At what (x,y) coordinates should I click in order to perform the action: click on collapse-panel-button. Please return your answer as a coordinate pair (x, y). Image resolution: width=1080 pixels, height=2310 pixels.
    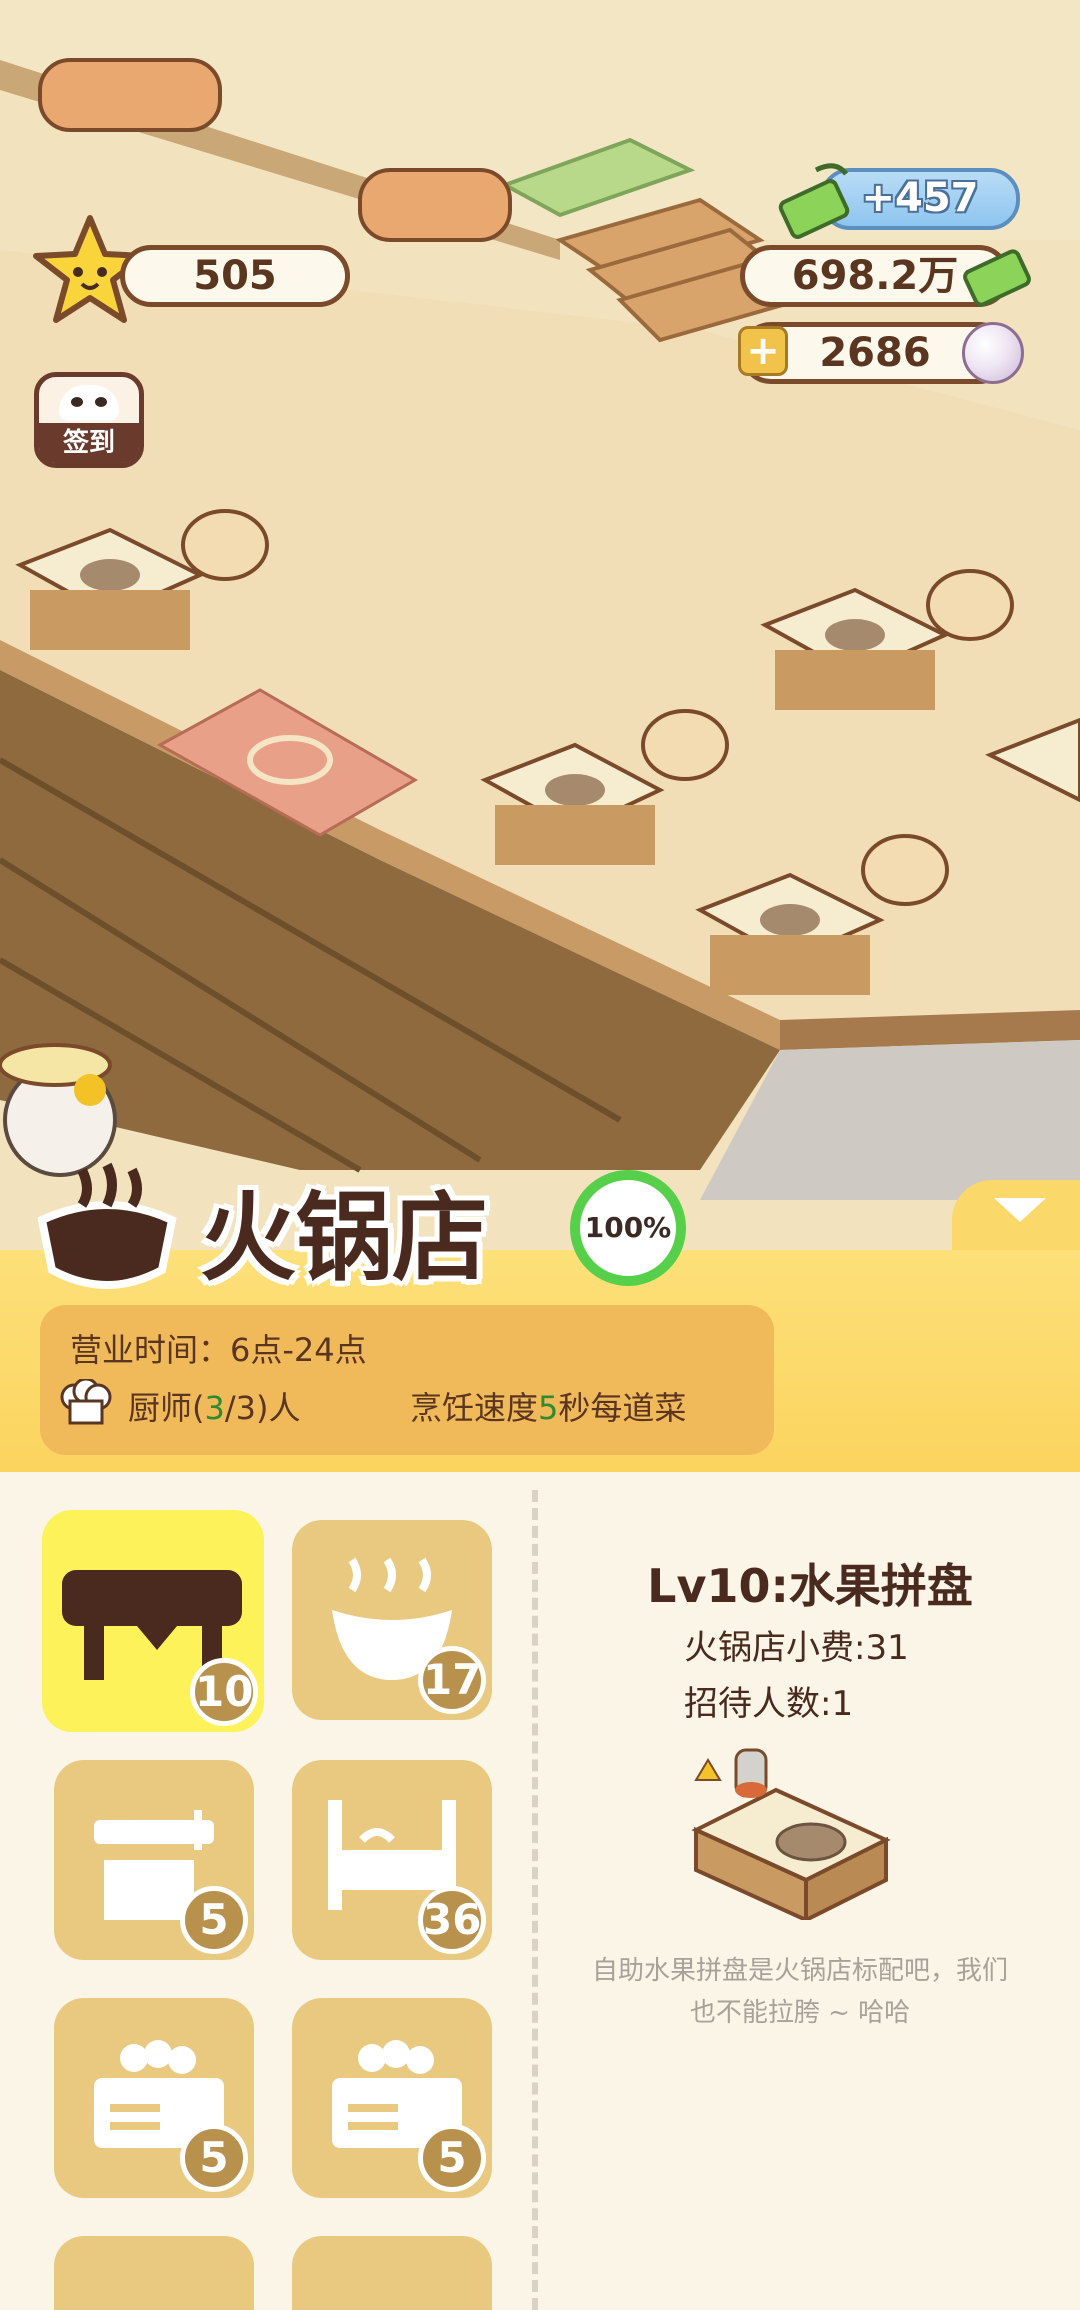
    Looking at the image, I should click on (1016, 1220).